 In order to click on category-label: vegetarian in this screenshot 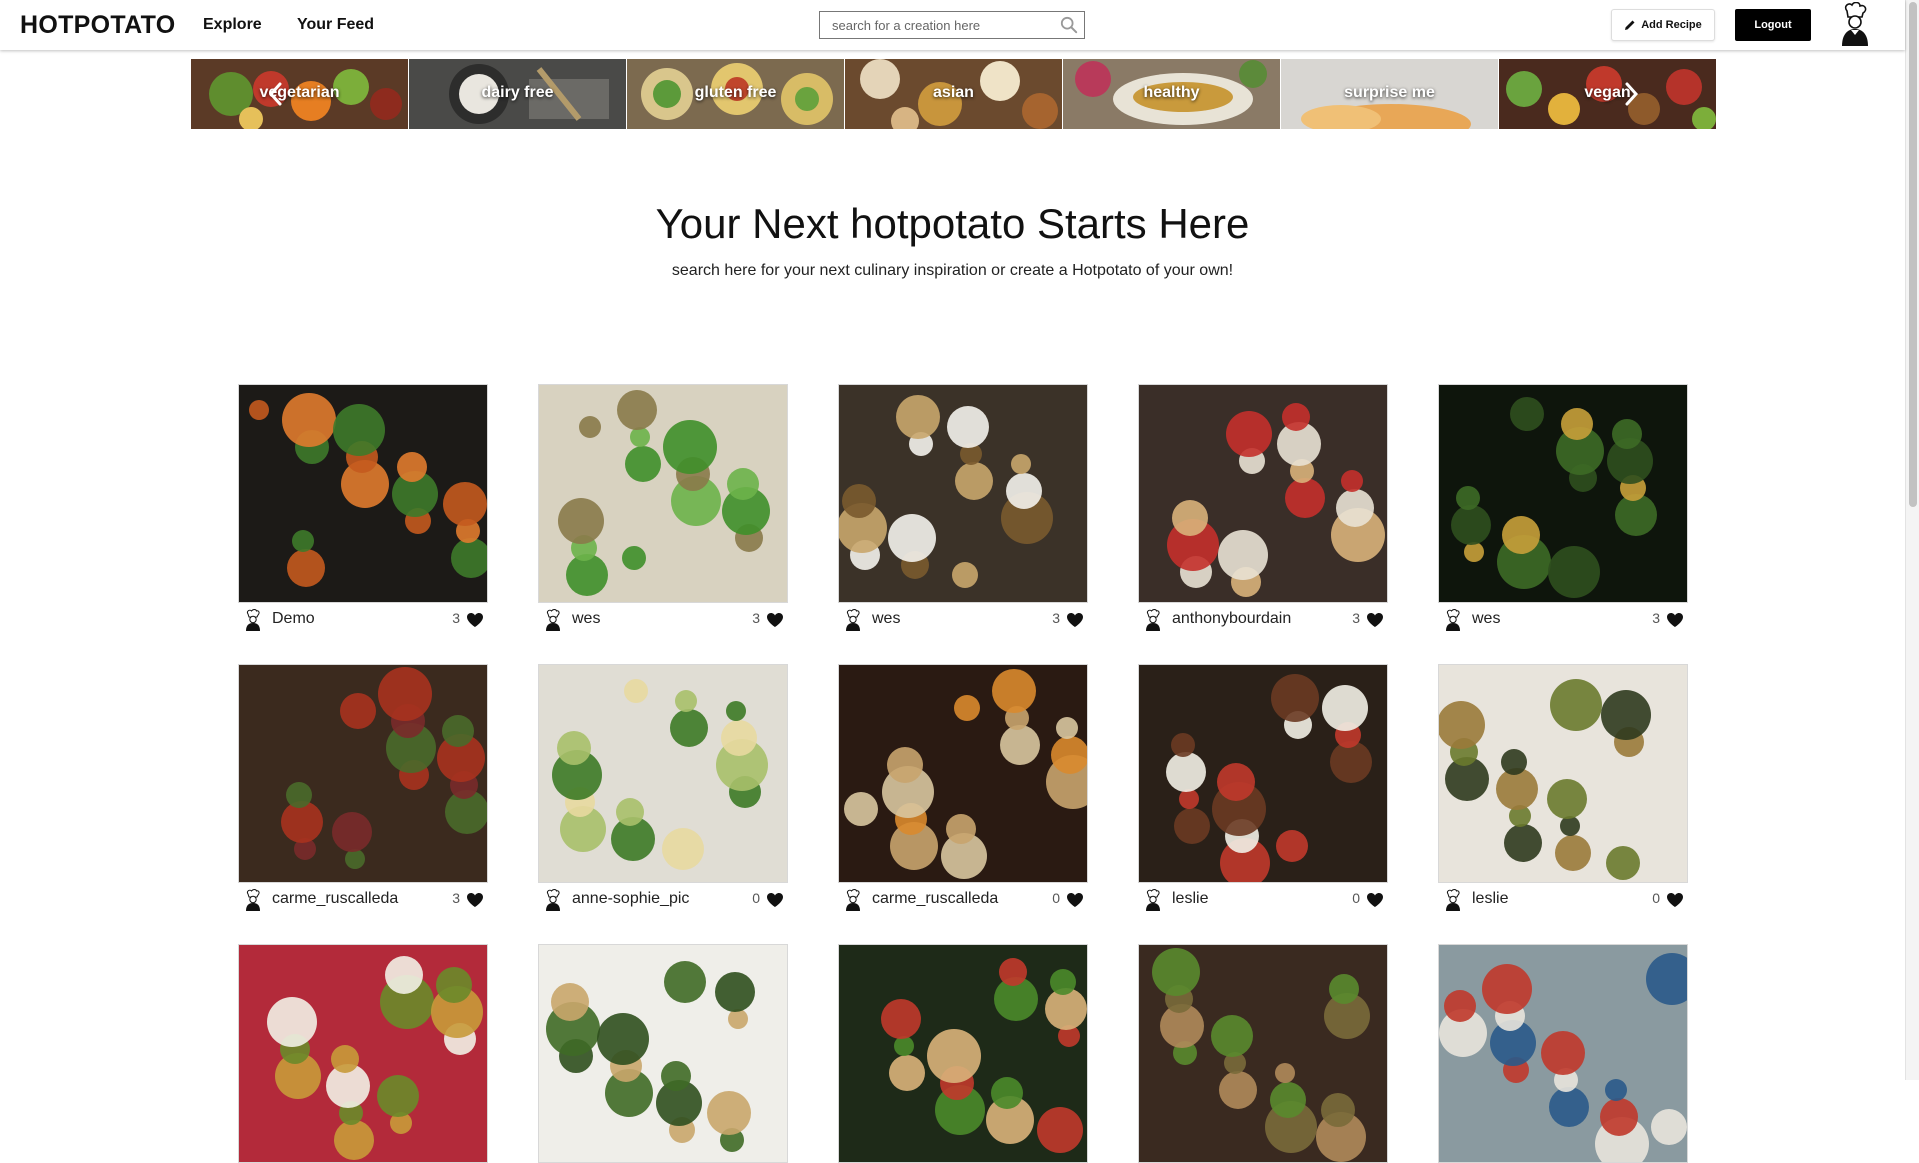, I will do `click(299, 92)`.